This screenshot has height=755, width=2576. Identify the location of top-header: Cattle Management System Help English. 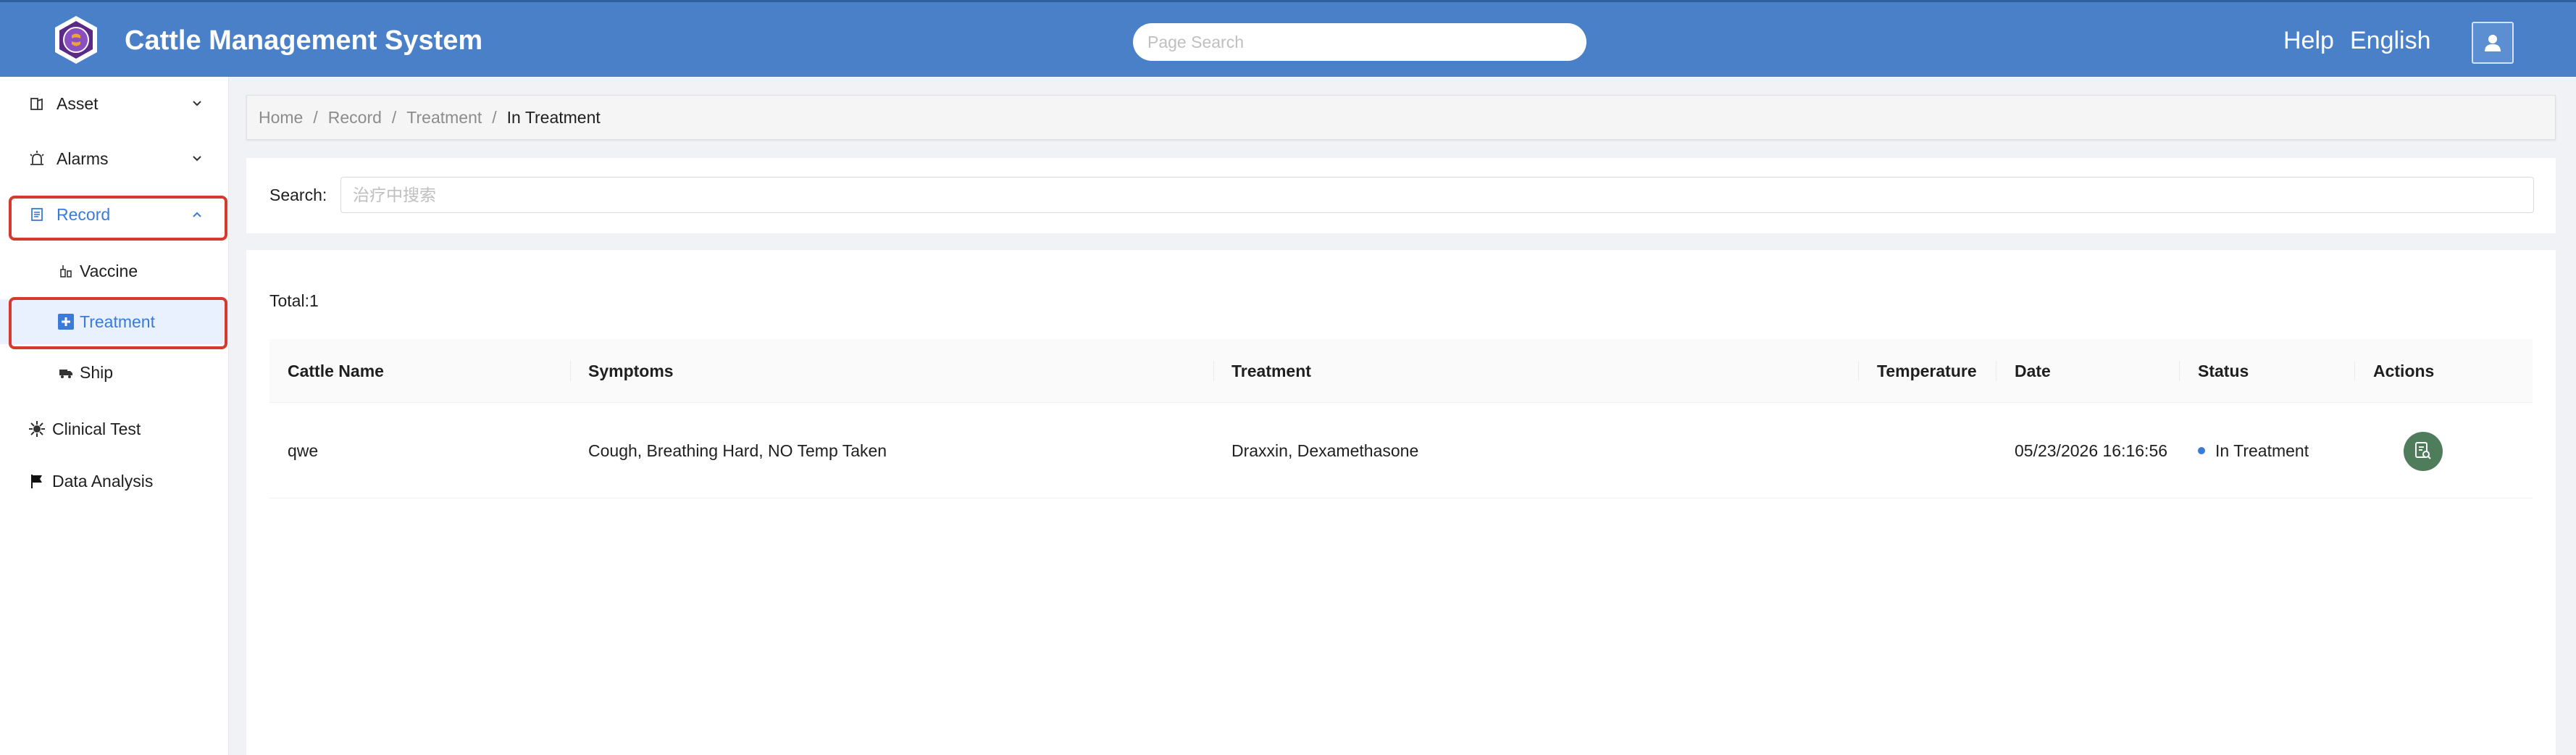
(1288, 38).